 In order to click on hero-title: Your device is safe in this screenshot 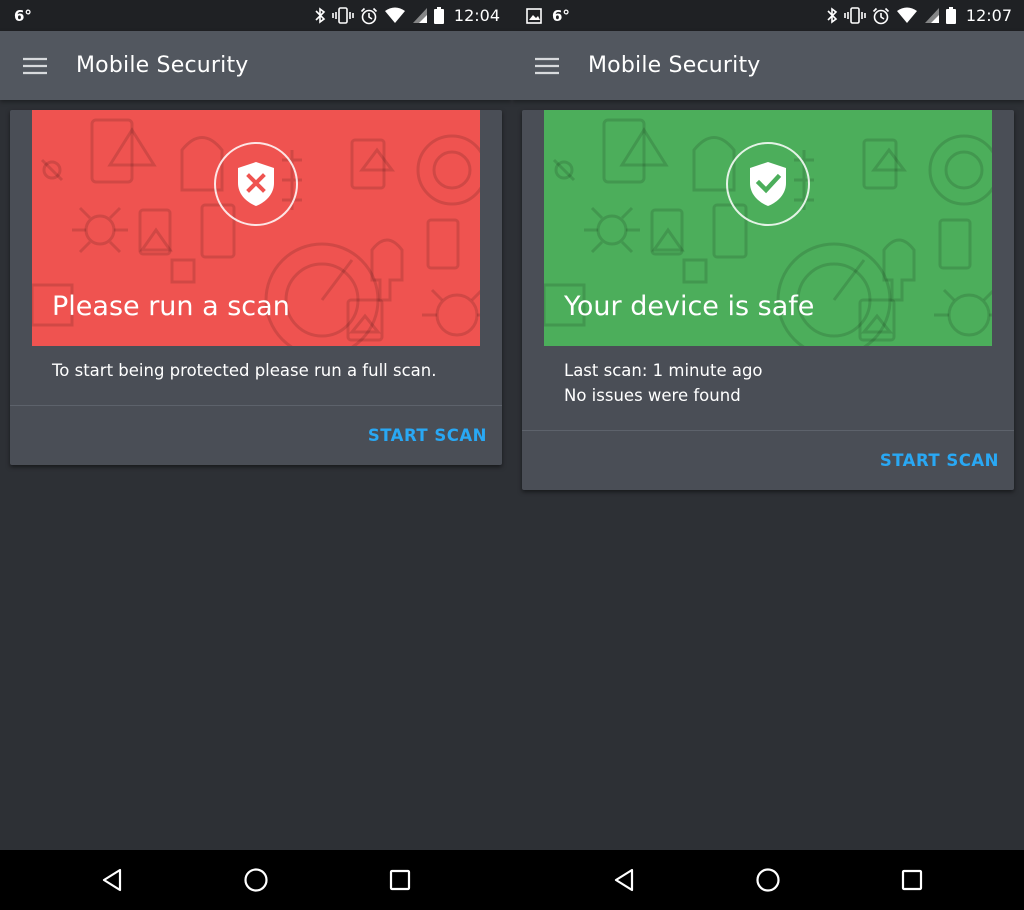, I will do `click(689, 306)`.